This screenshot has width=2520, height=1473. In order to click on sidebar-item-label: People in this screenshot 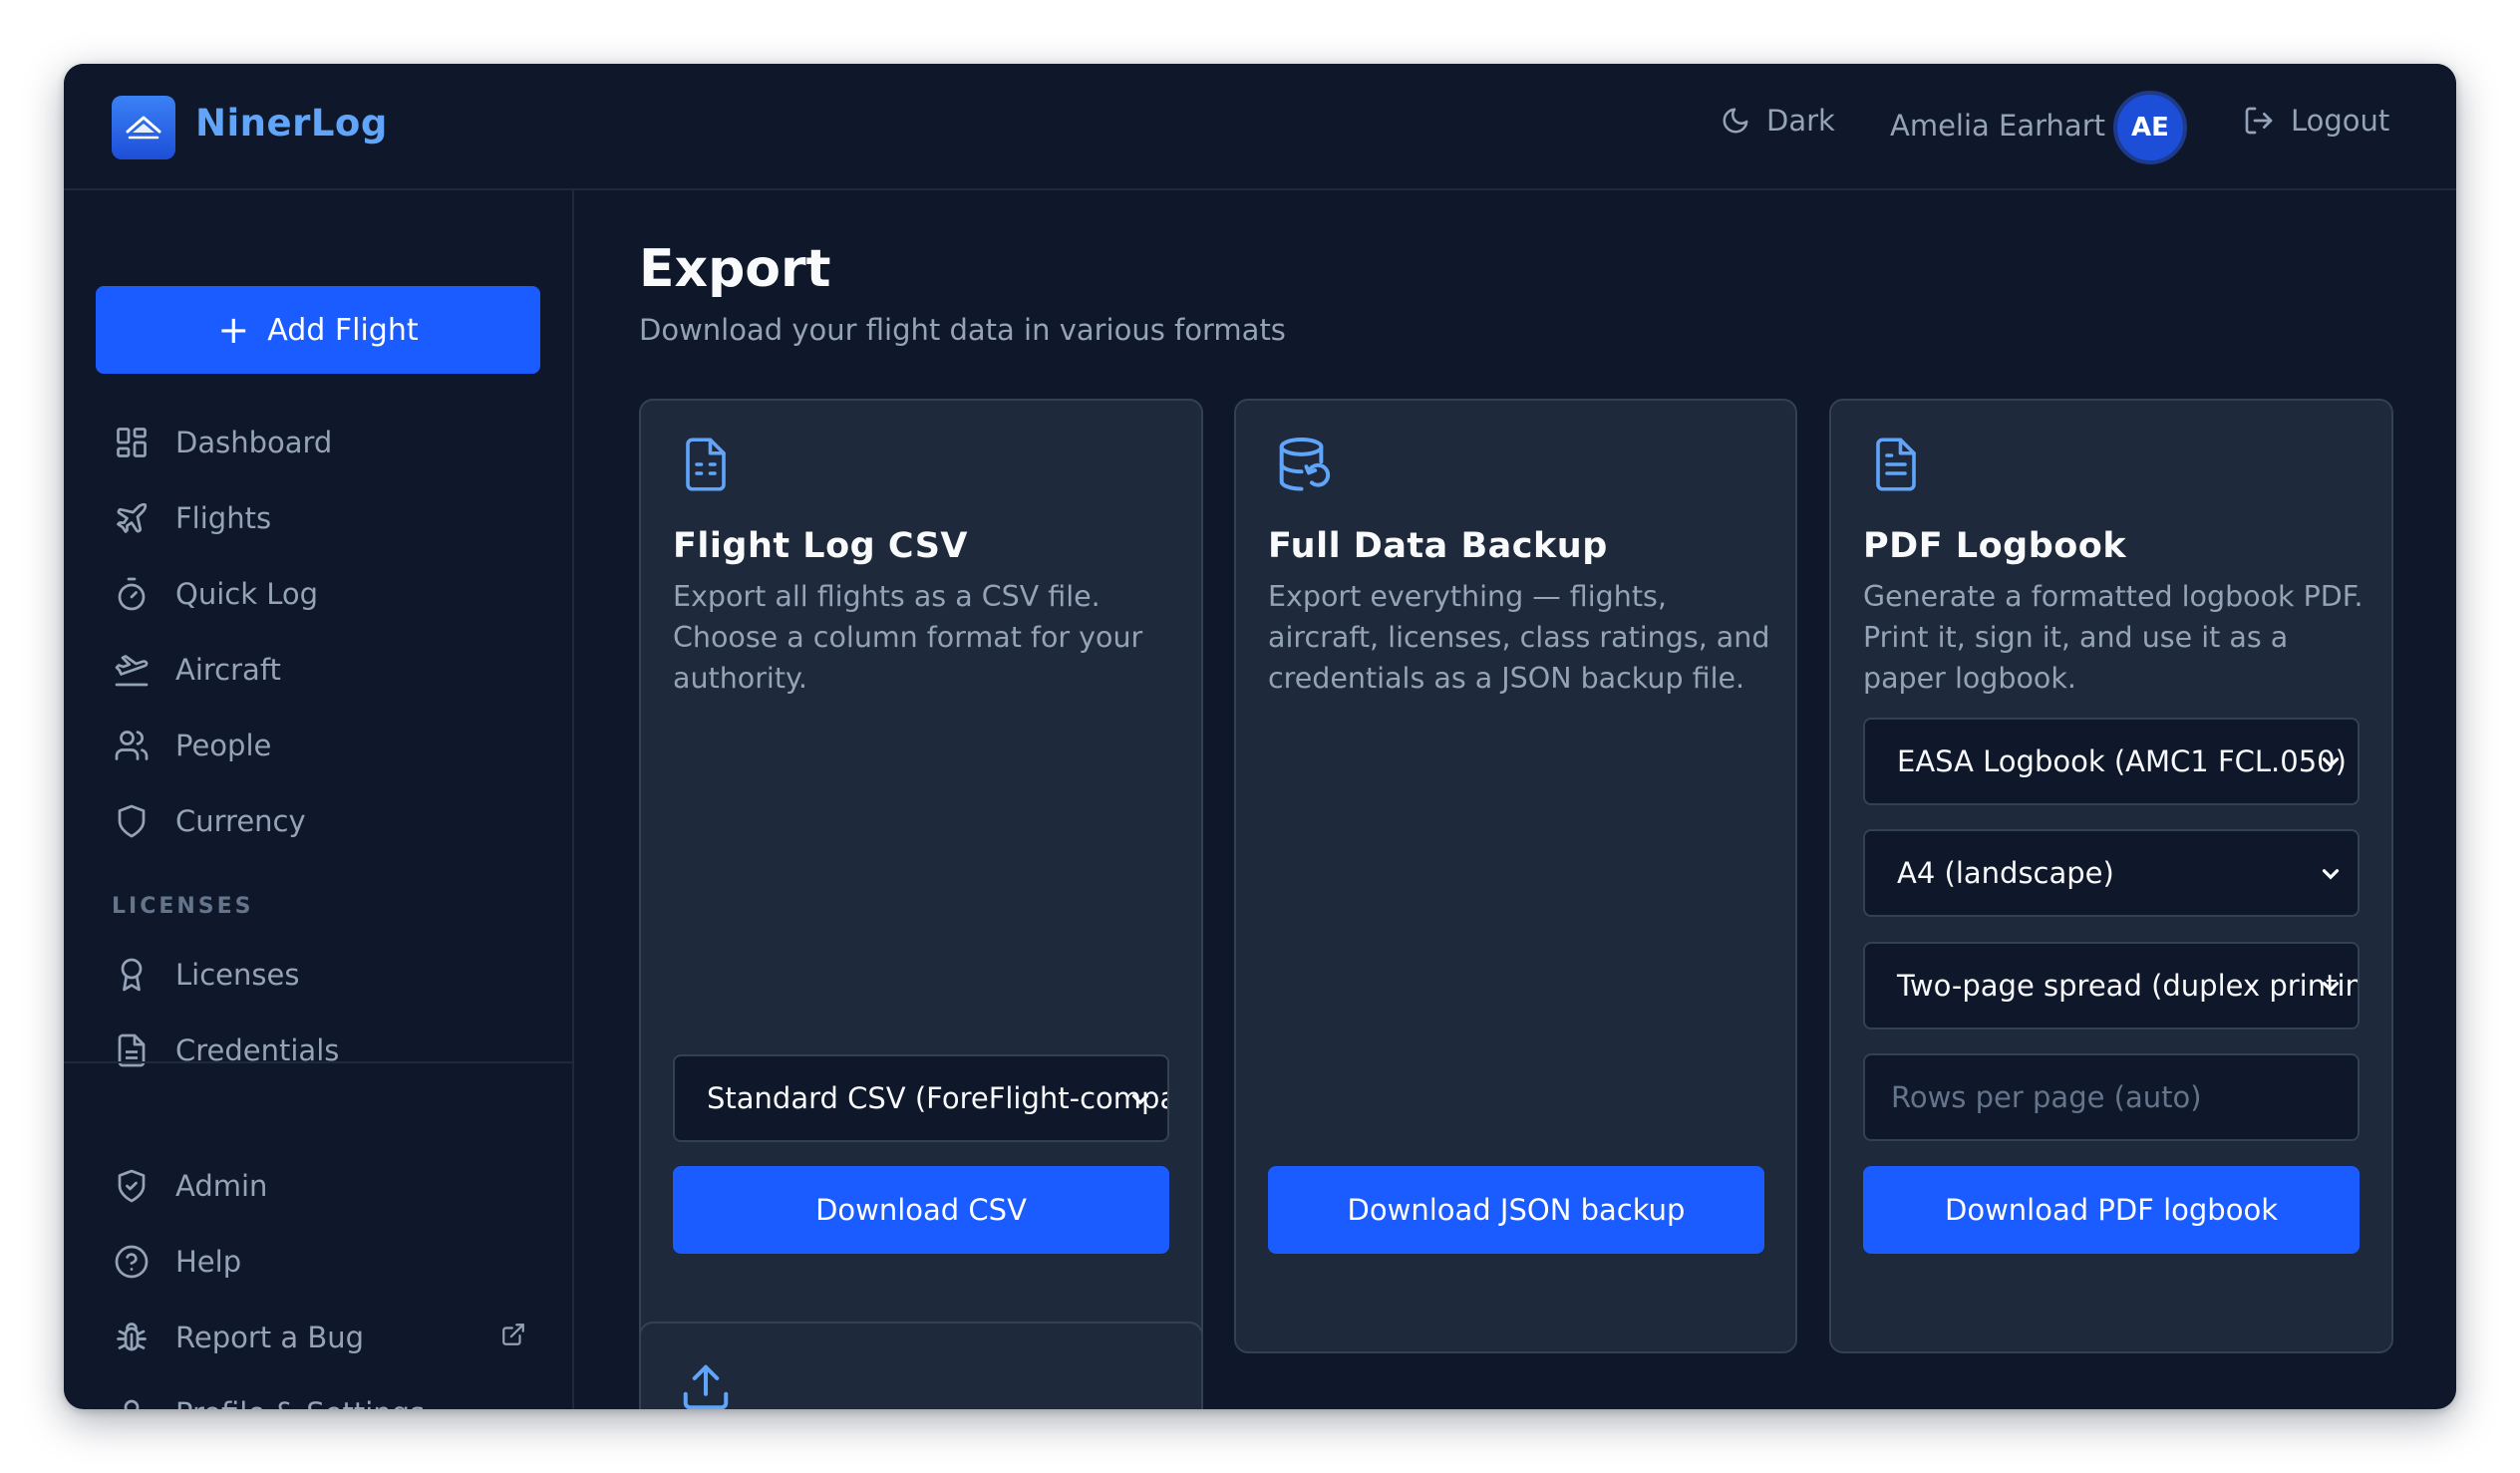, I will do `click(223, 745)`.